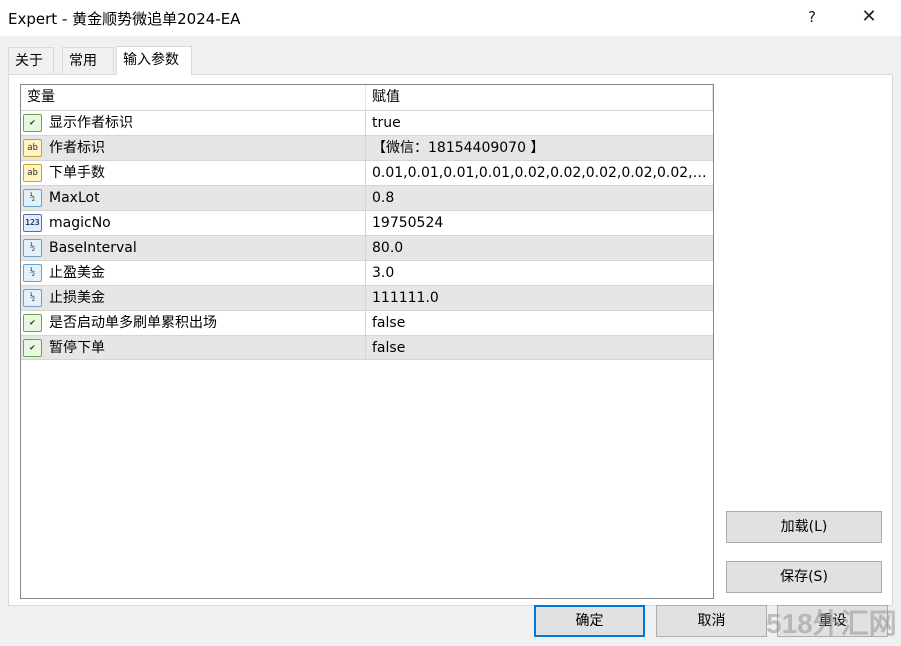  Describe the element at coordinates (367, 272) in the screenshot. I see `table-row: ½ 止盈美金 3.0` at that location.